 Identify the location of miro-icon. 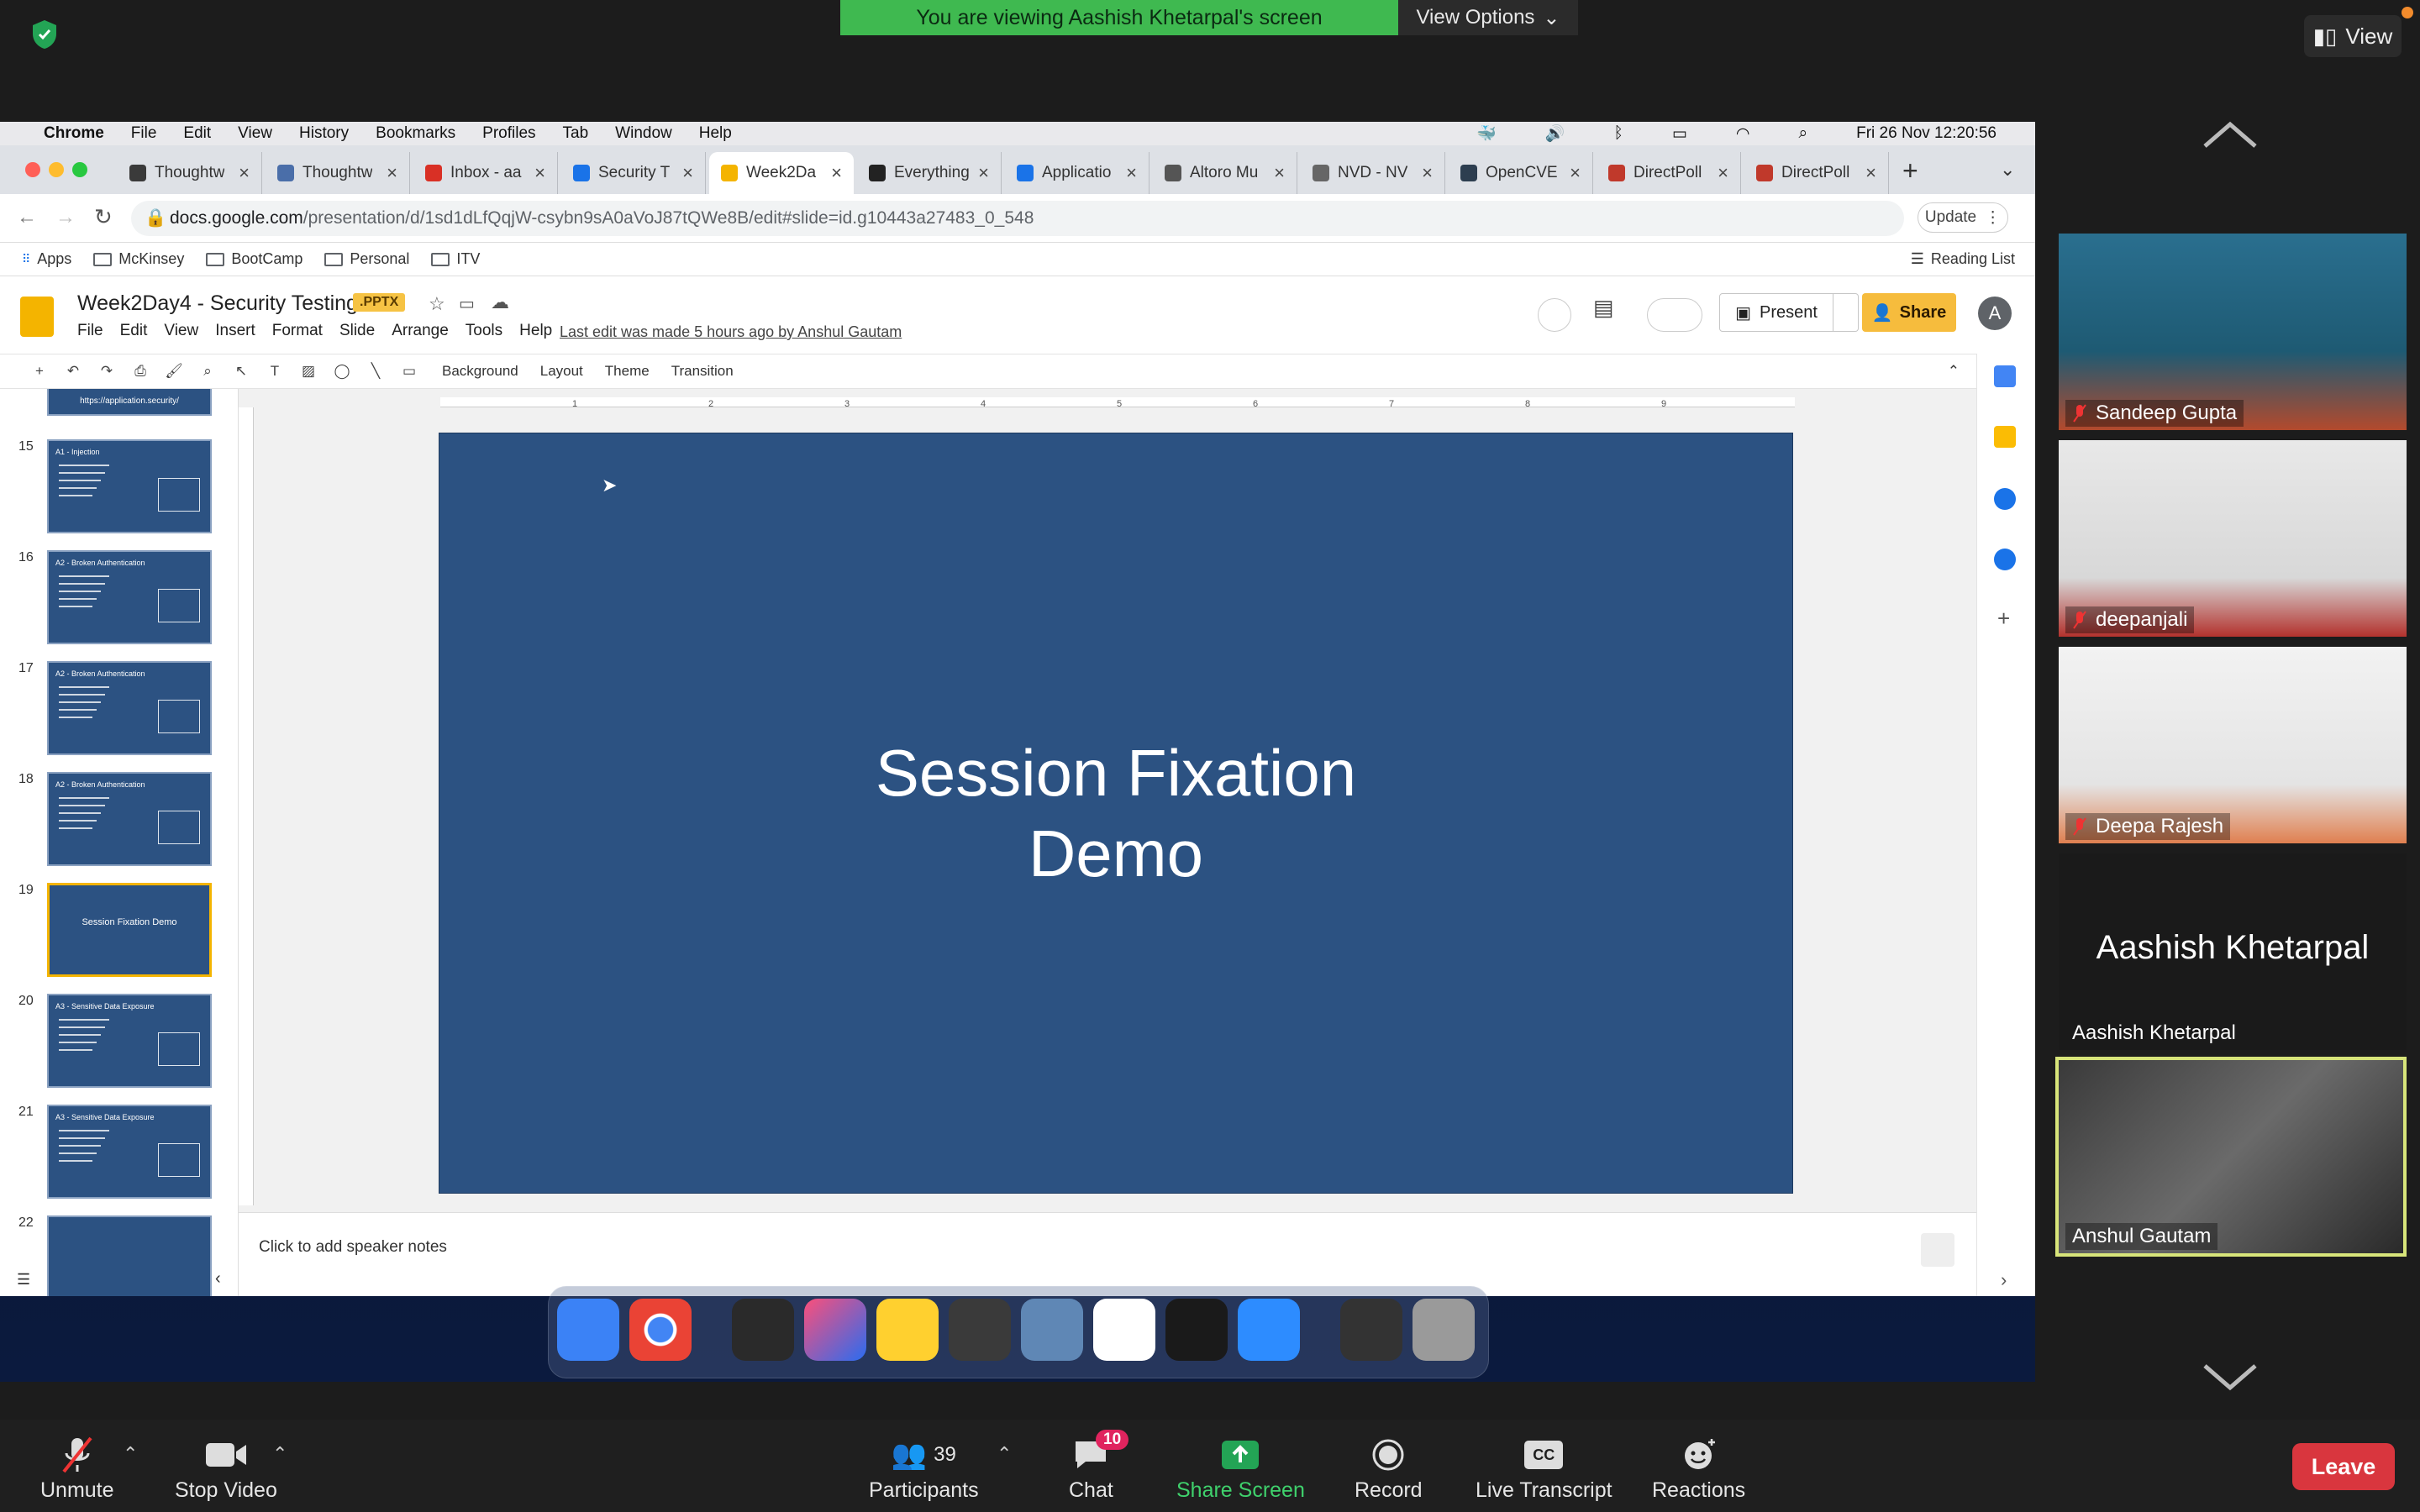
(907, 1330).